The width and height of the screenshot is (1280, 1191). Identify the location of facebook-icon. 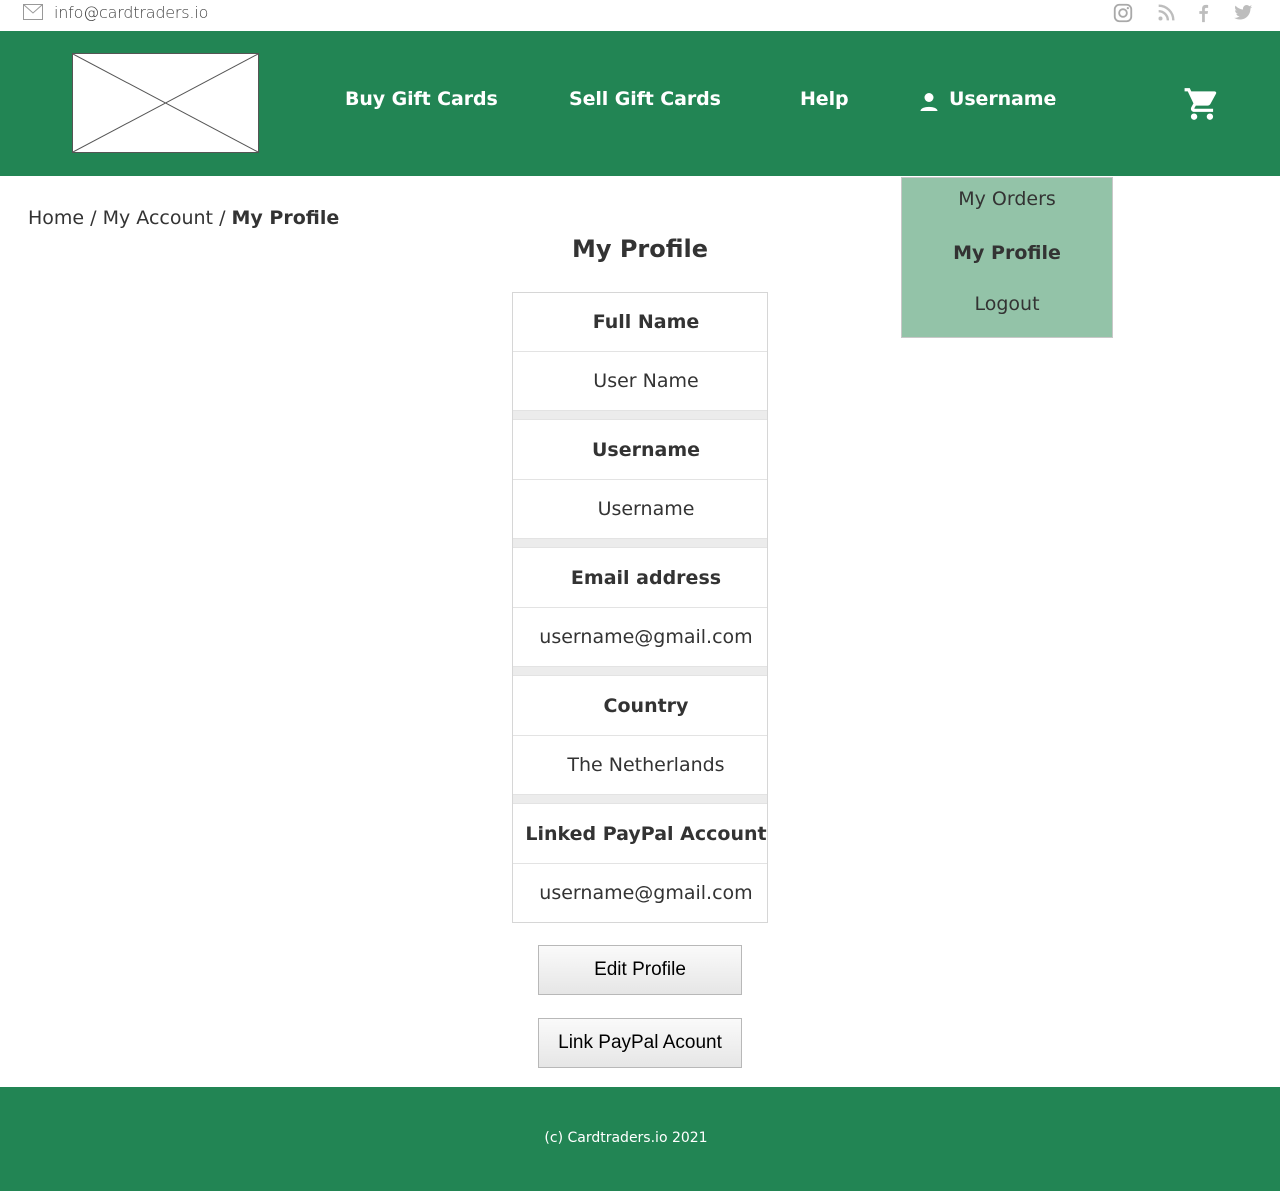
(1203, 13).